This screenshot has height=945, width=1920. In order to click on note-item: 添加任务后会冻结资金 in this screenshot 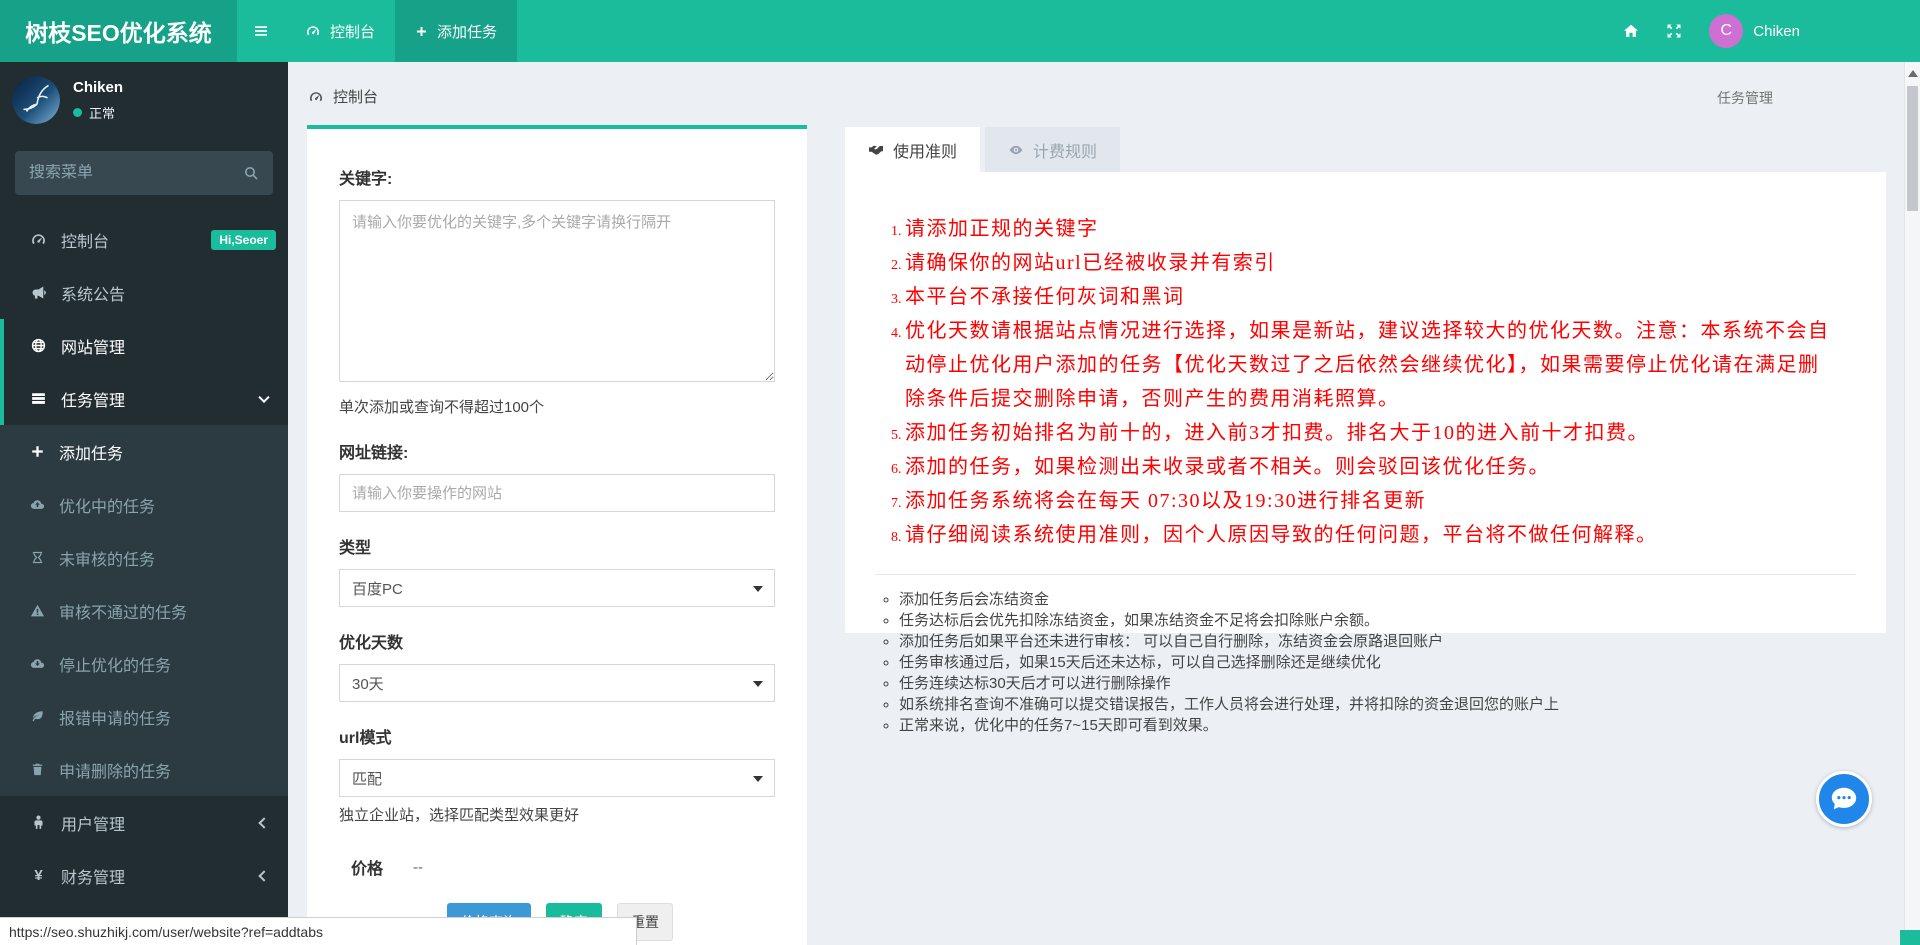, I will do `click(1377, 599)`.